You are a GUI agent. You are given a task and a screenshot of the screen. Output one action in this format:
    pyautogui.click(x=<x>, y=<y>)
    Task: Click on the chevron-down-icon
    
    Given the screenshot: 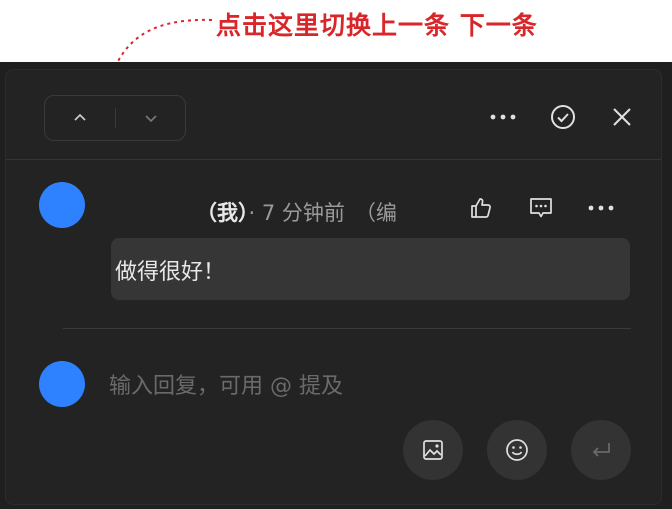 What is the action you would take?
    pyautogui.click(x=151, y=119)
    